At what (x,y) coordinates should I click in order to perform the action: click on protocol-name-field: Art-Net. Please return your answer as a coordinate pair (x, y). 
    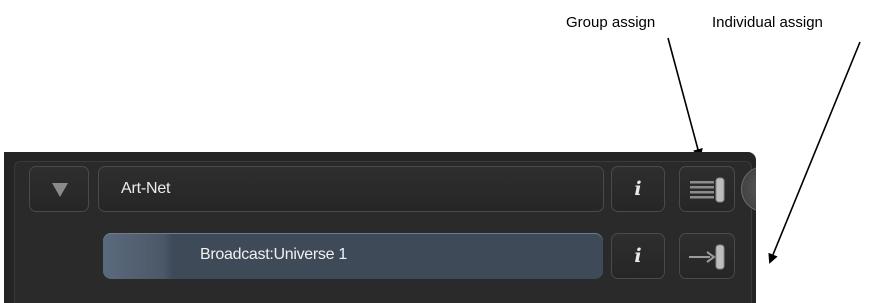
    Looking at the image, I should click on (351, 189).